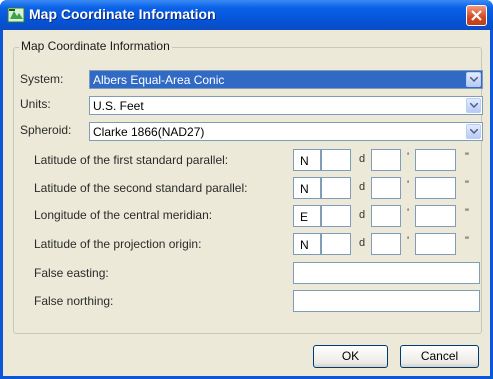 Image resolution: width=493 pixels, height=379 pixels. I want to click on units-dropdown: U.S. Feet, so click(286, 105).